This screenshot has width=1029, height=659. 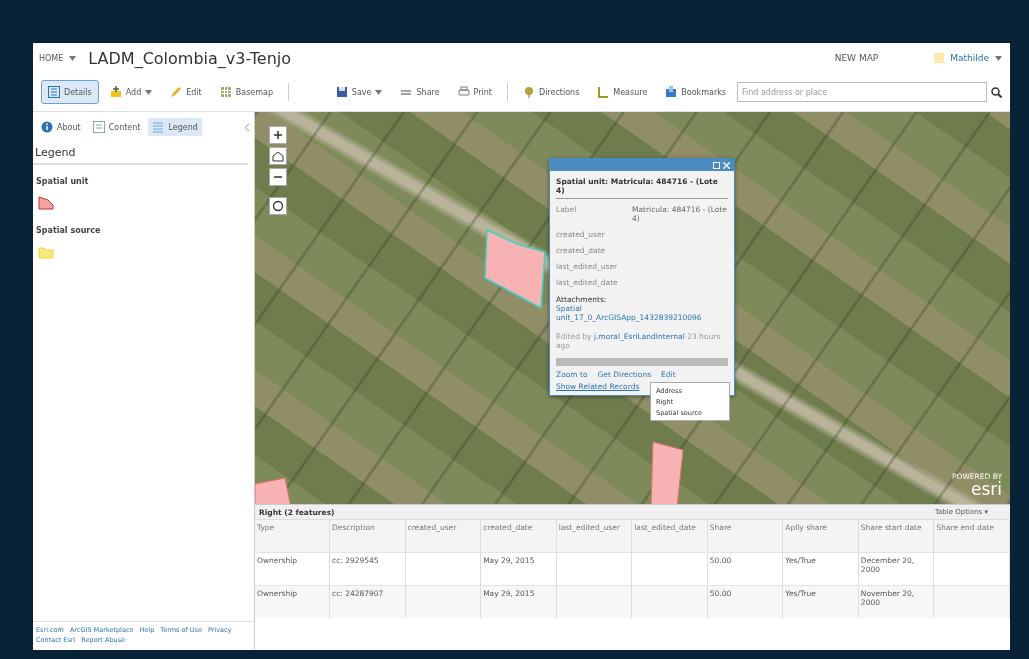 I want to click on ruler-icon, so click(x=603, y=92).